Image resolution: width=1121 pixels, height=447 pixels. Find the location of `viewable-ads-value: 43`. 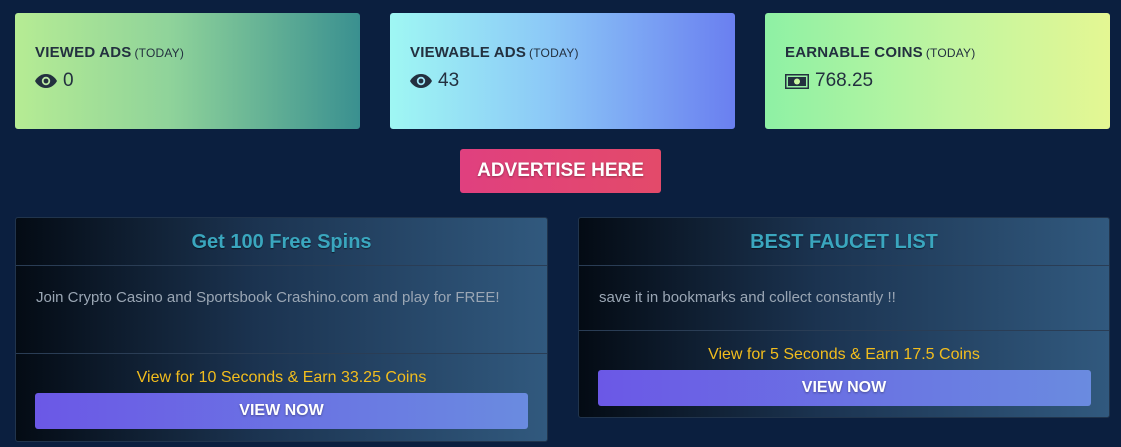

viewable-ads-value: 43 is located at coordinates (449, 80).